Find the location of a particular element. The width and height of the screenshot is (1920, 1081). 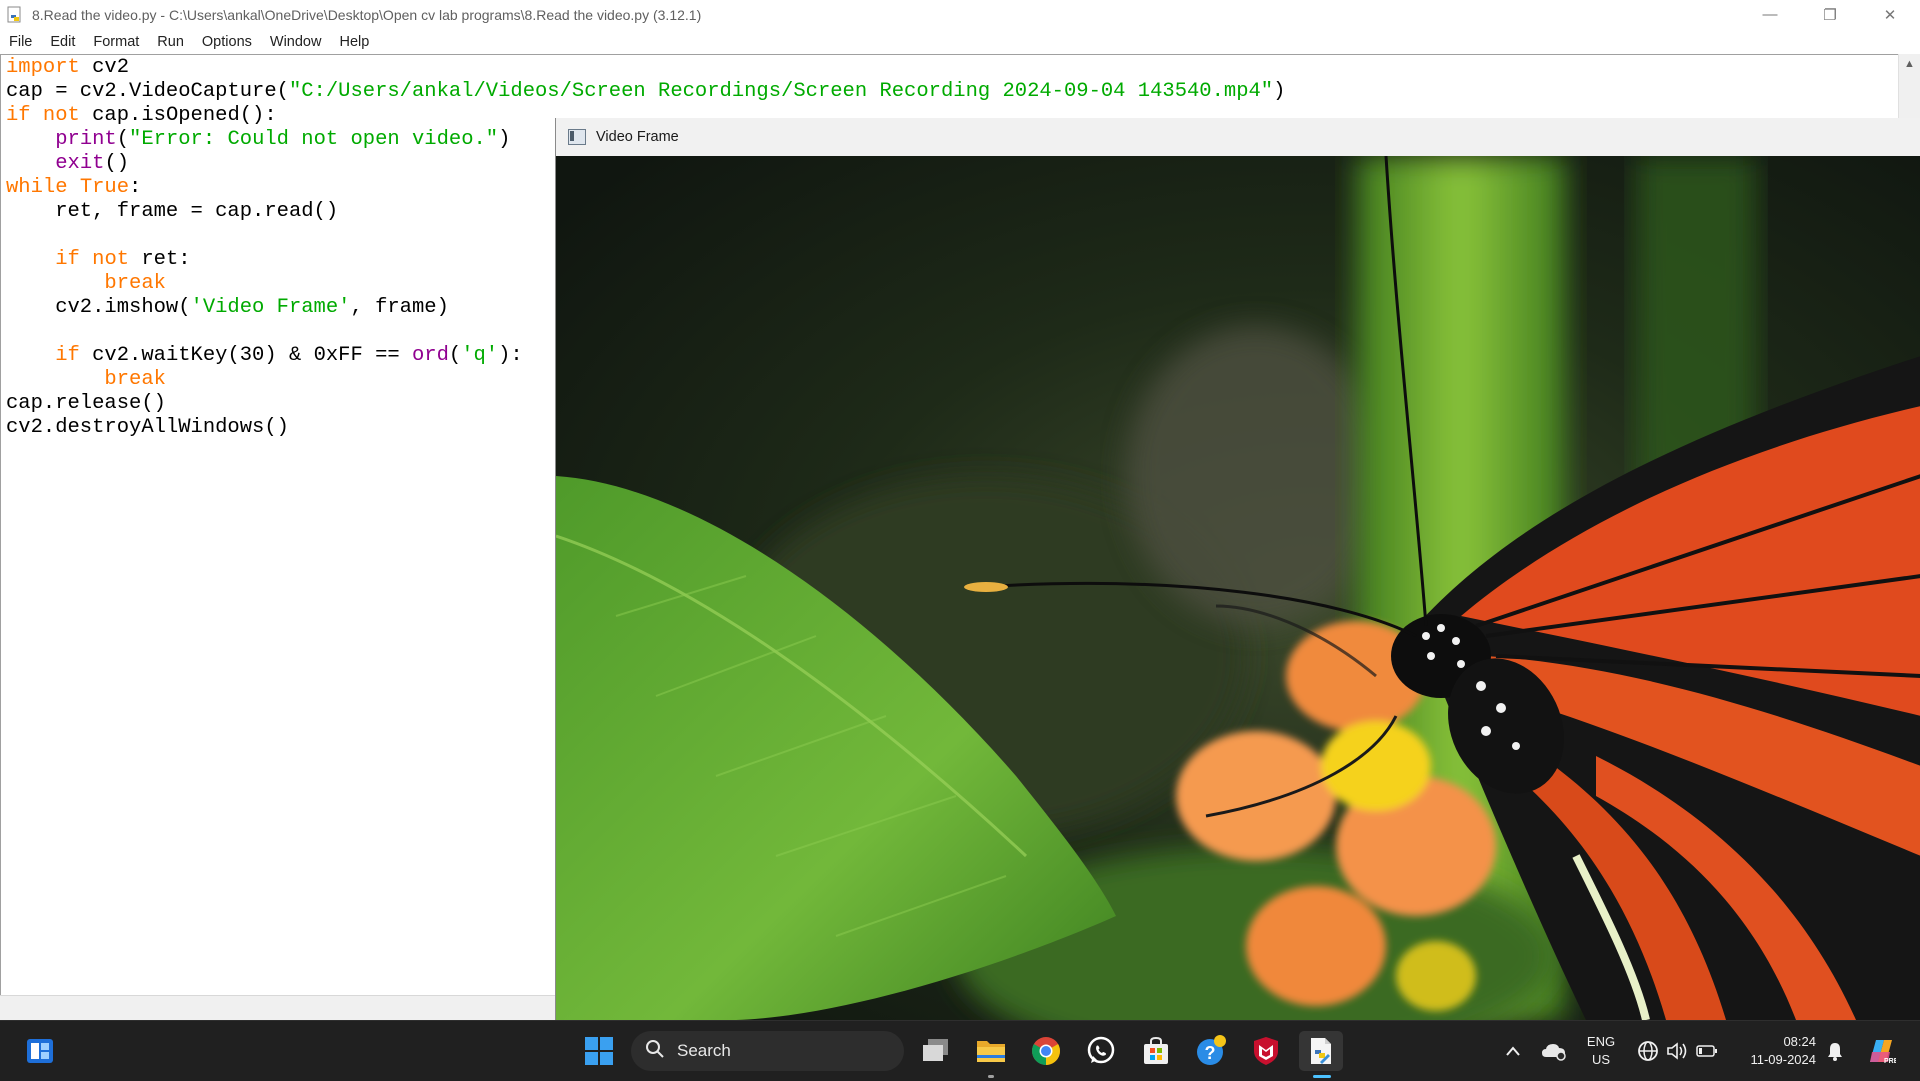

microsoft-store-icon is located at coordinates (1156, 1051).